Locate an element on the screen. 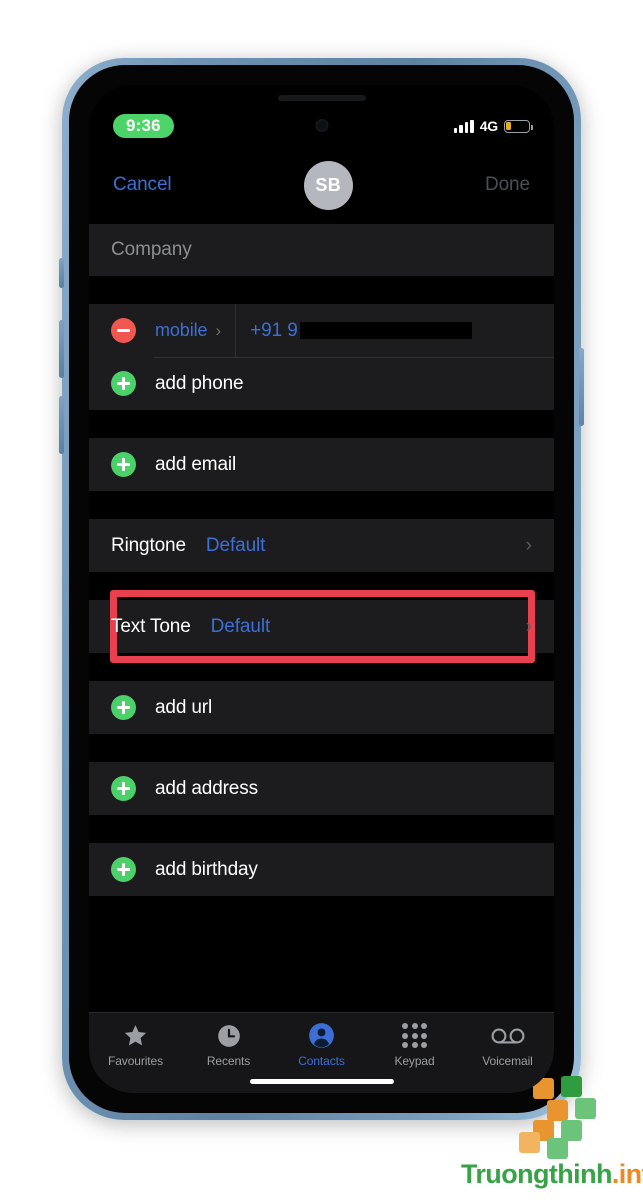  tab-favourites: Favourites is located at coordinates (135, 1045).